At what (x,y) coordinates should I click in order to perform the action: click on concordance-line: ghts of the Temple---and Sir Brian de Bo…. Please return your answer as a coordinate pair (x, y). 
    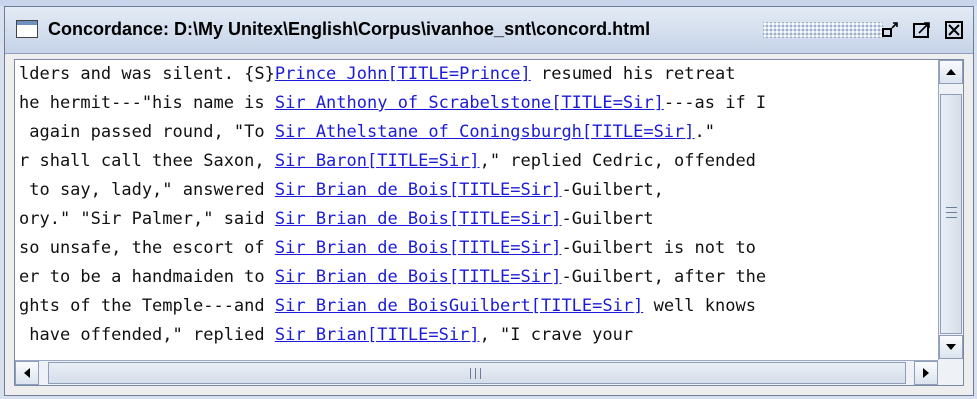
    Looking at the image, I should click on (387, 306).